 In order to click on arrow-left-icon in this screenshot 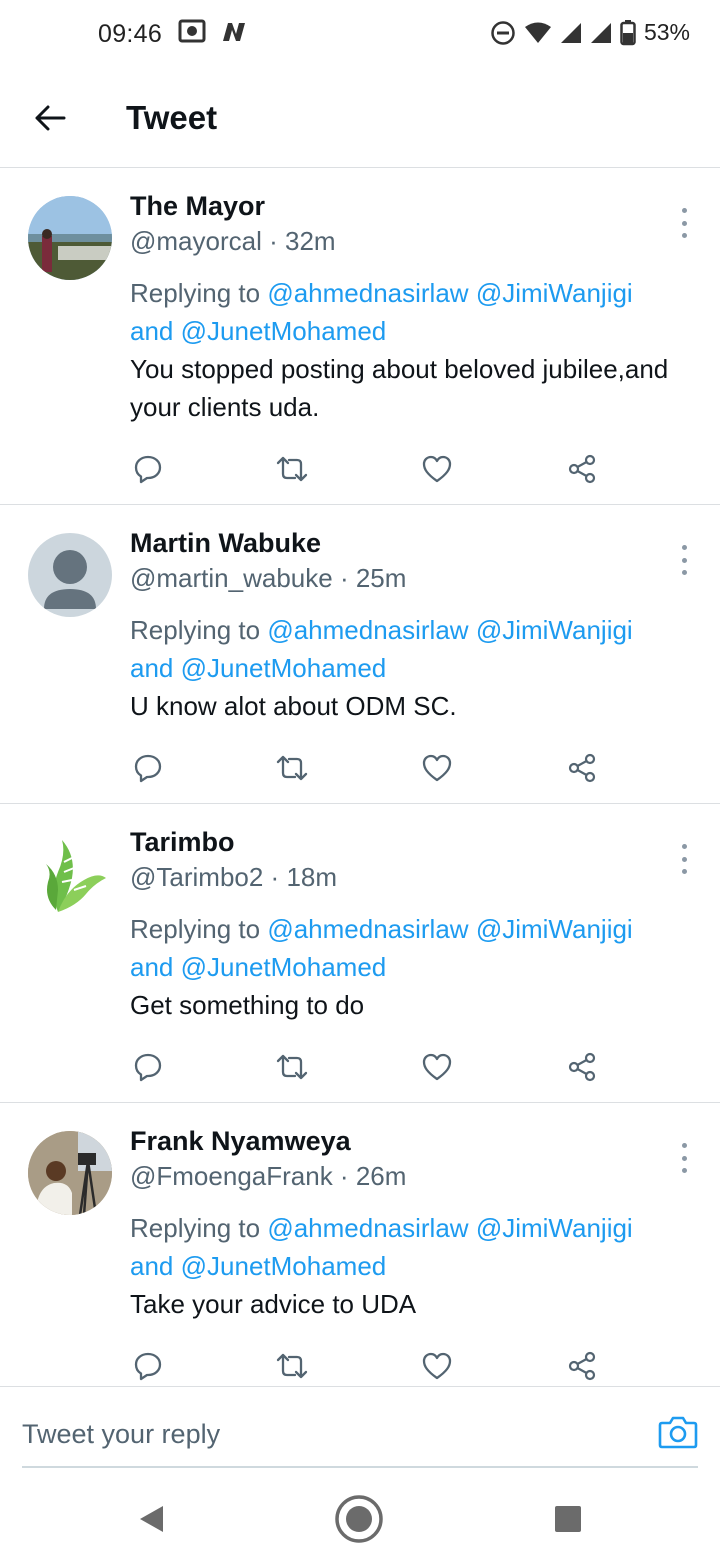, I will do `click(50, 118)`.